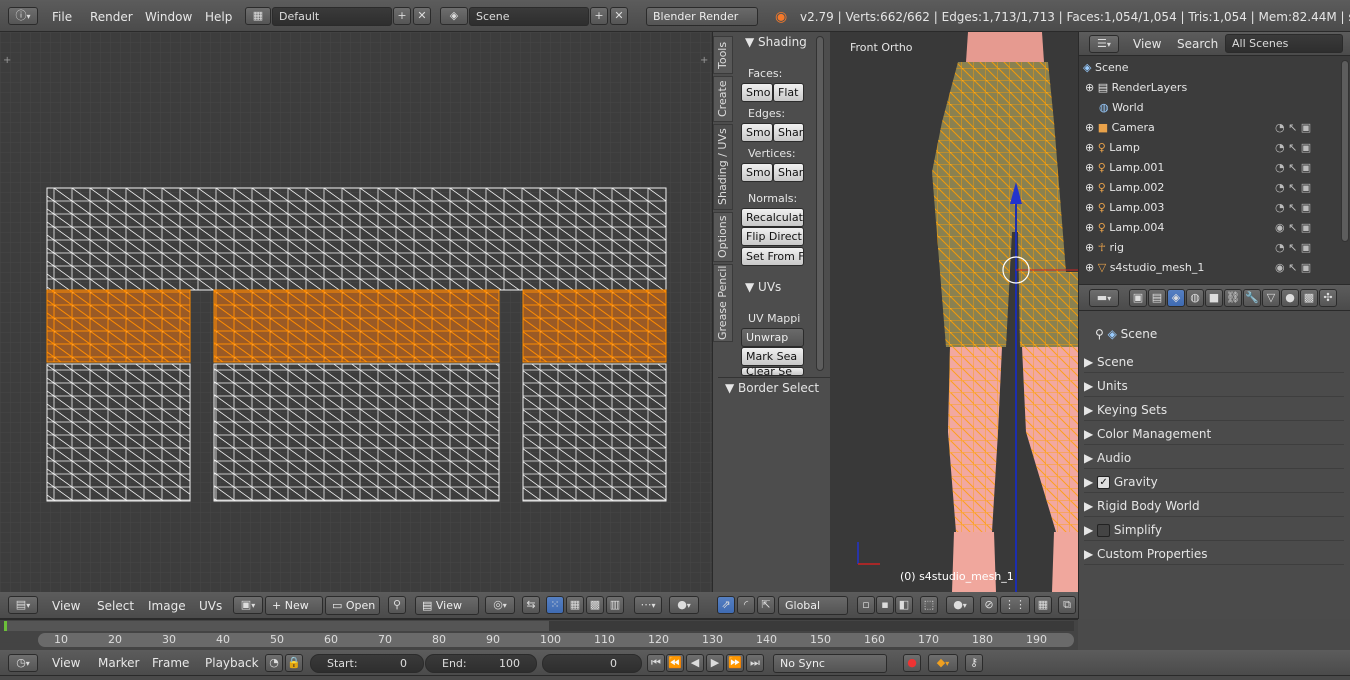 The height and width of the screenshot is (680, 1350). What do you see at coordinates (1214, 482) in the screenshot?
I see `panel-gravity: ▶ ✓ Gravity` at bounding box center [1214, 482].